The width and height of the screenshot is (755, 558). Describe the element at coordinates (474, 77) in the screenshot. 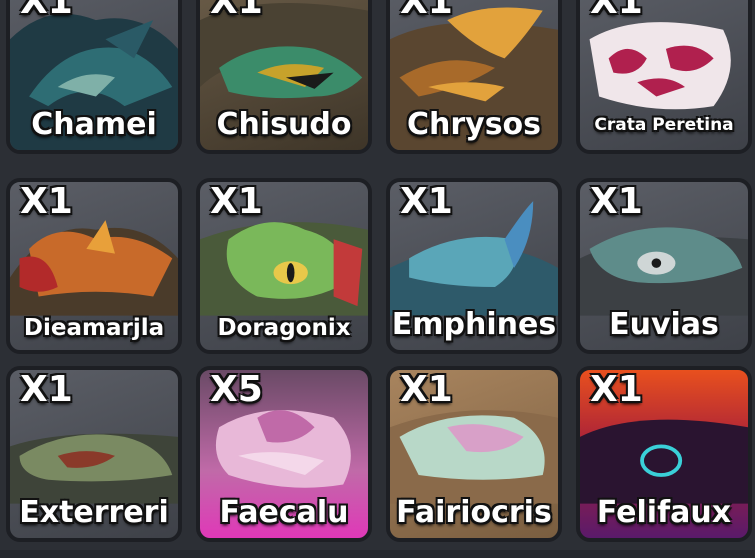

I see `item-card-chrysos: X1 Chrysos` at that location.